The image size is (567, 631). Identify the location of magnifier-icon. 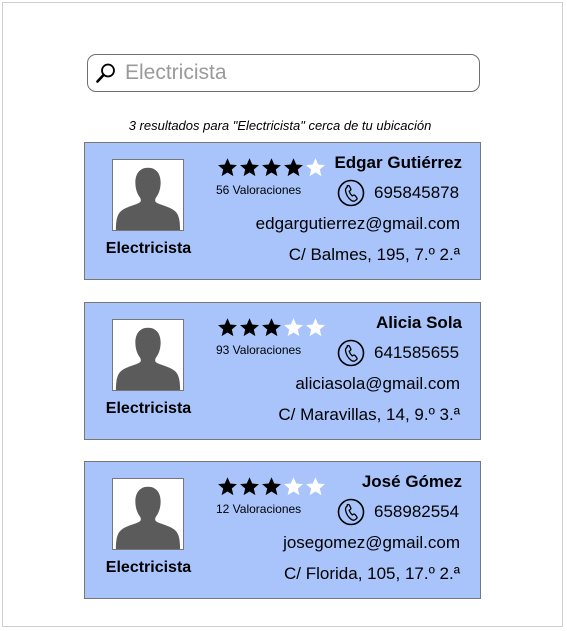
(106, 73).